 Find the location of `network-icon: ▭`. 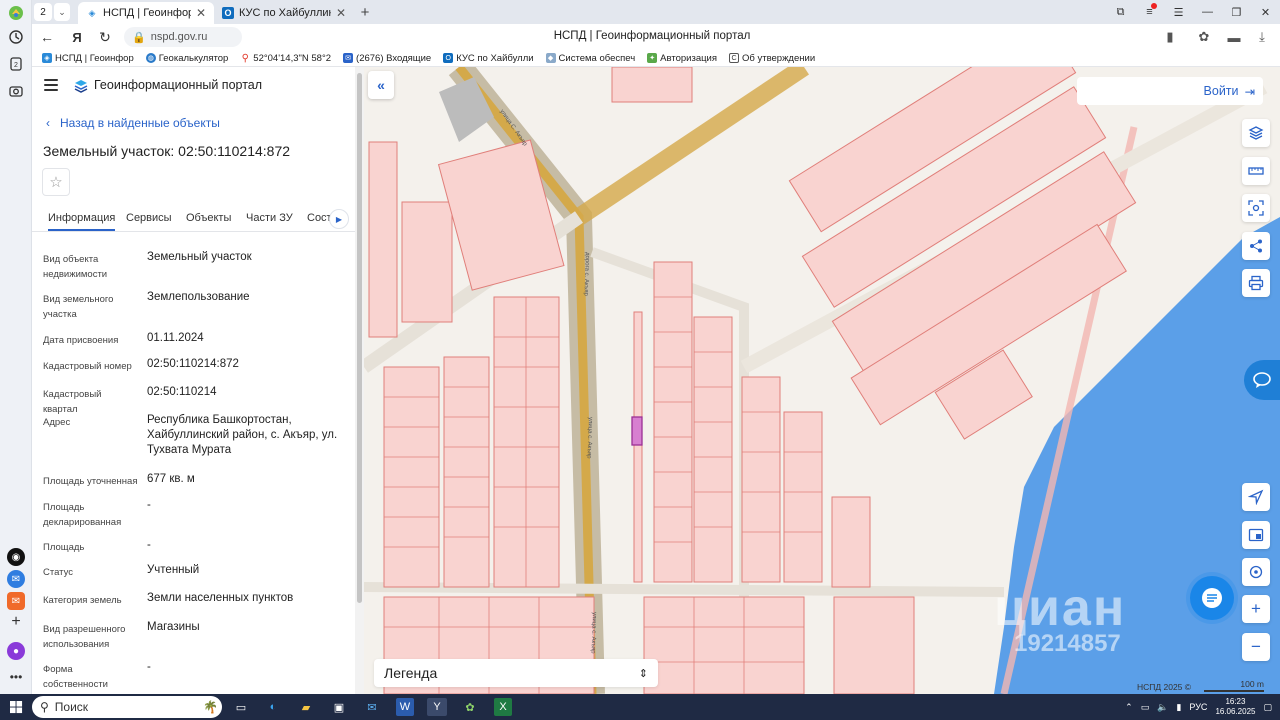

network-icon: ▭ is located at coordinates (1145, 707).